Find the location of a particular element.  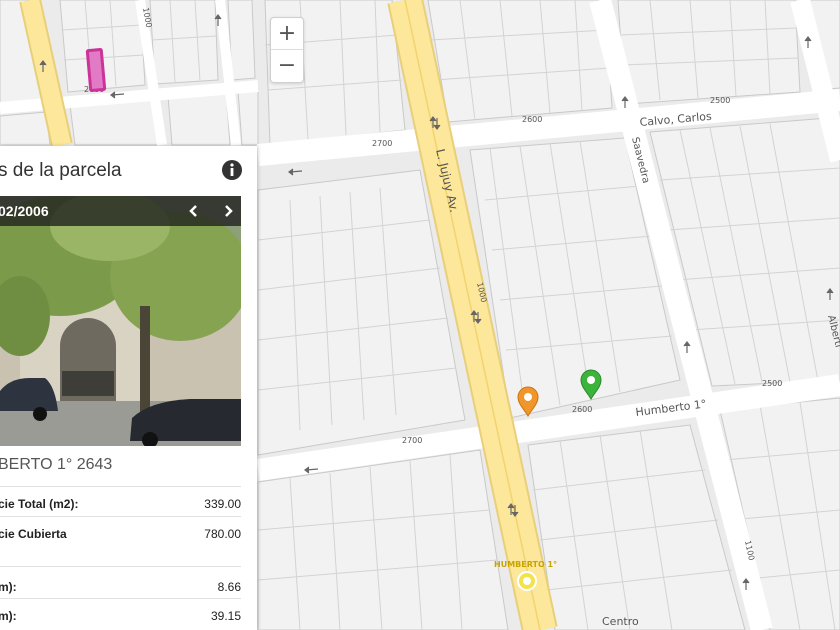

zoom-control: + − is located at coordinates (287, 50).